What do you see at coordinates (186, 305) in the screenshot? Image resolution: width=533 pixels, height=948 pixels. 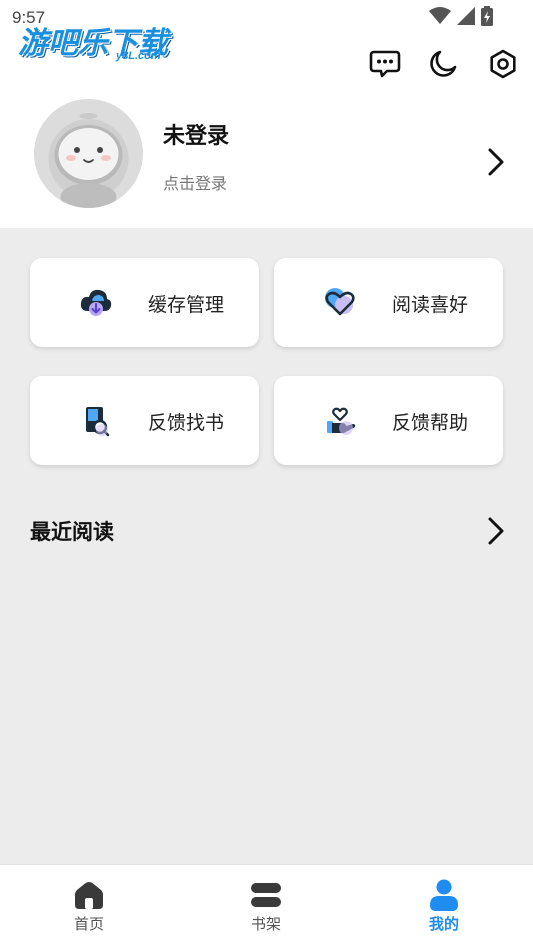 I see `cache-management-label: 缓存管理` at bounding box center [186, 305].